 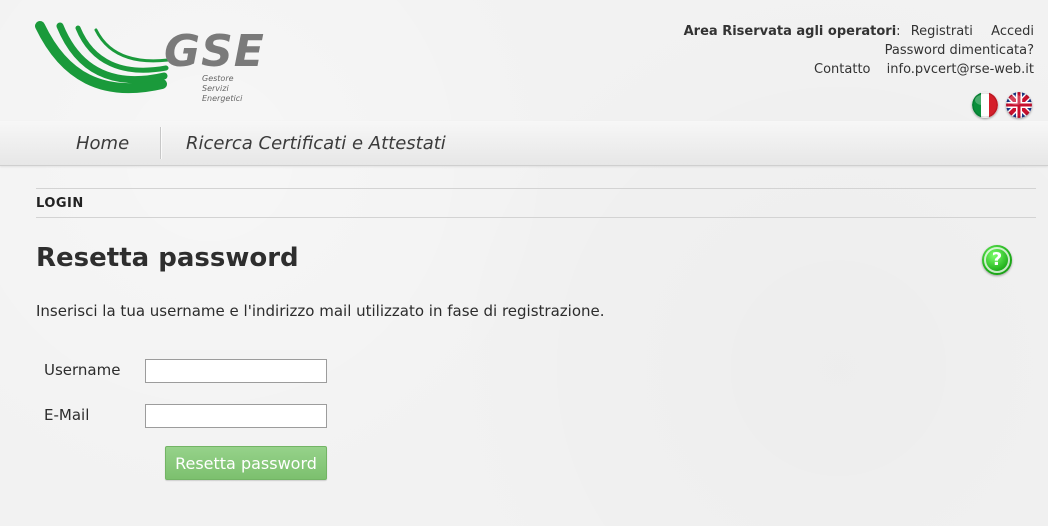 I want to click on help-icon: ?, so click(x=997, y=260).